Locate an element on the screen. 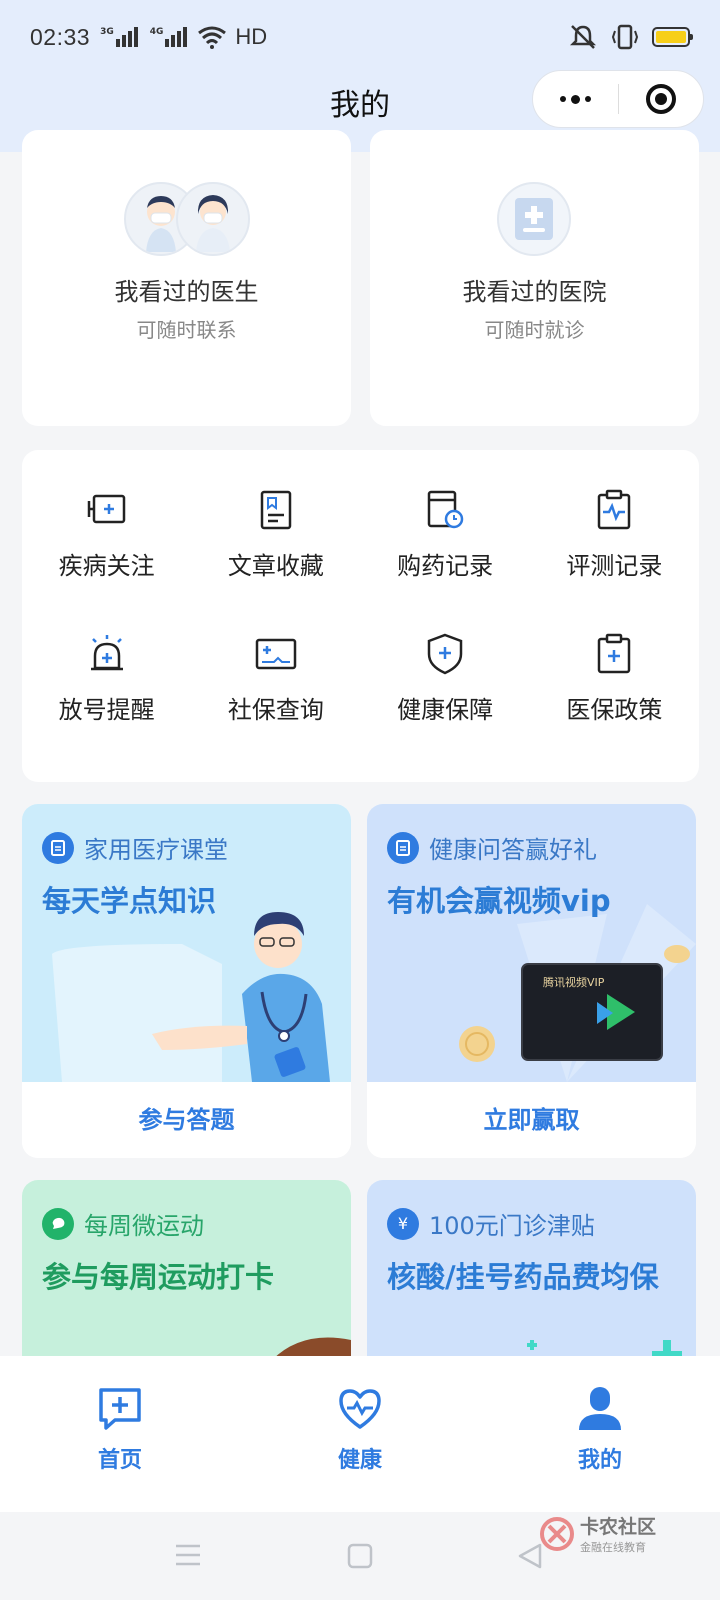 The height and width of the screenshot is (1600, 720). hd-indicator: HD is located at coordinates (251, 36).